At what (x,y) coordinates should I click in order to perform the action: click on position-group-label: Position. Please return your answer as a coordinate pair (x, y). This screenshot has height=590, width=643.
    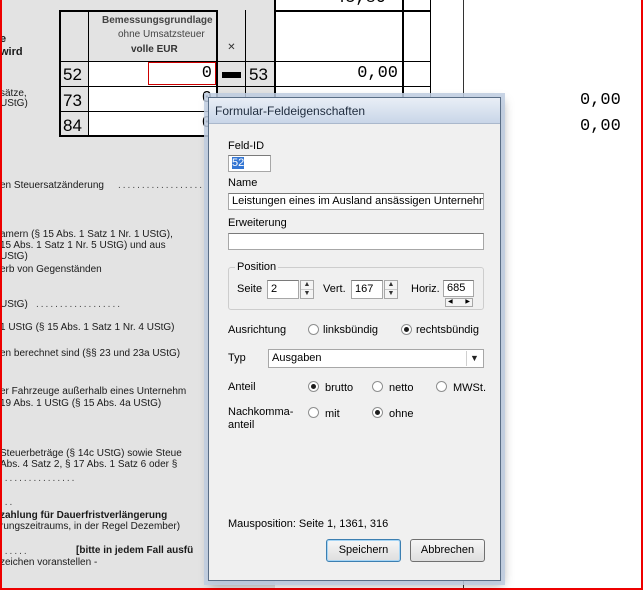
    Looking at the image, I should click on (257, 267).